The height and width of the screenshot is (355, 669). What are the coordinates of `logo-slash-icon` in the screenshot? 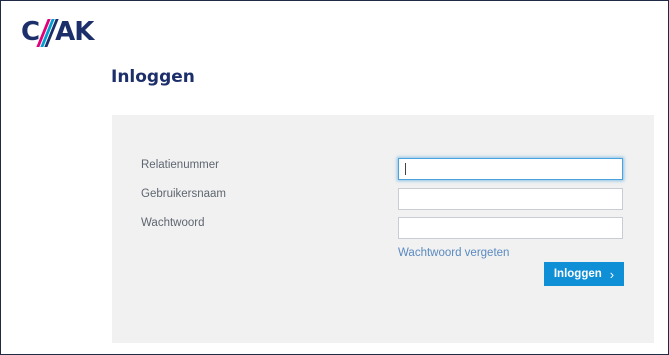 It's located at (47, 32).